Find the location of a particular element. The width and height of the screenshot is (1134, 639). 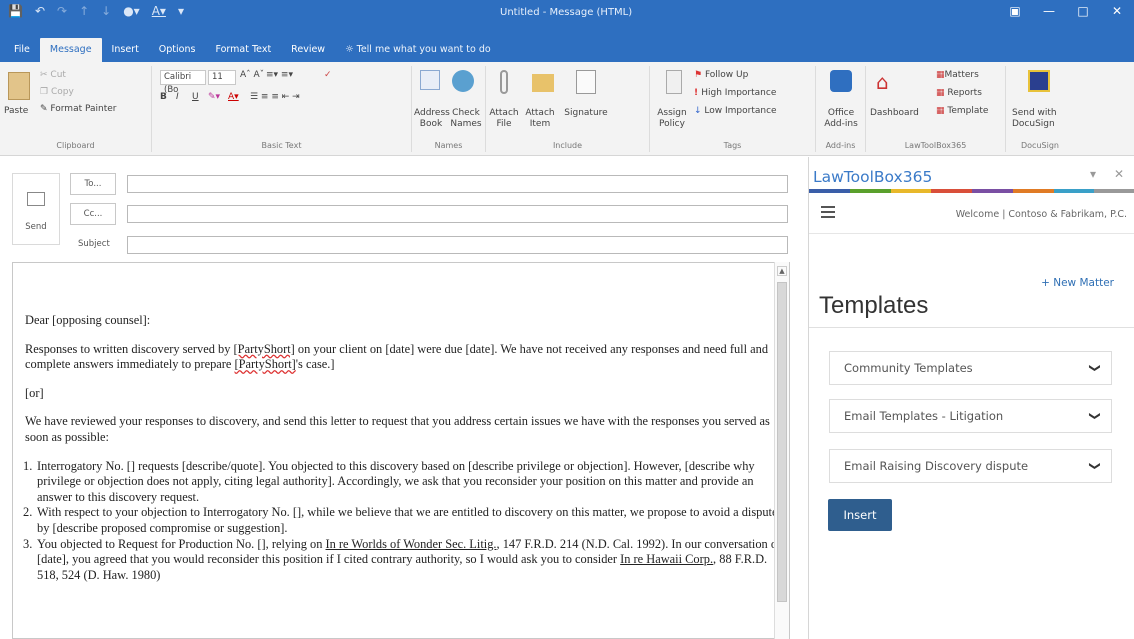

low-importance-button: ↓ Low Importance is located at coordinates (735, 111).